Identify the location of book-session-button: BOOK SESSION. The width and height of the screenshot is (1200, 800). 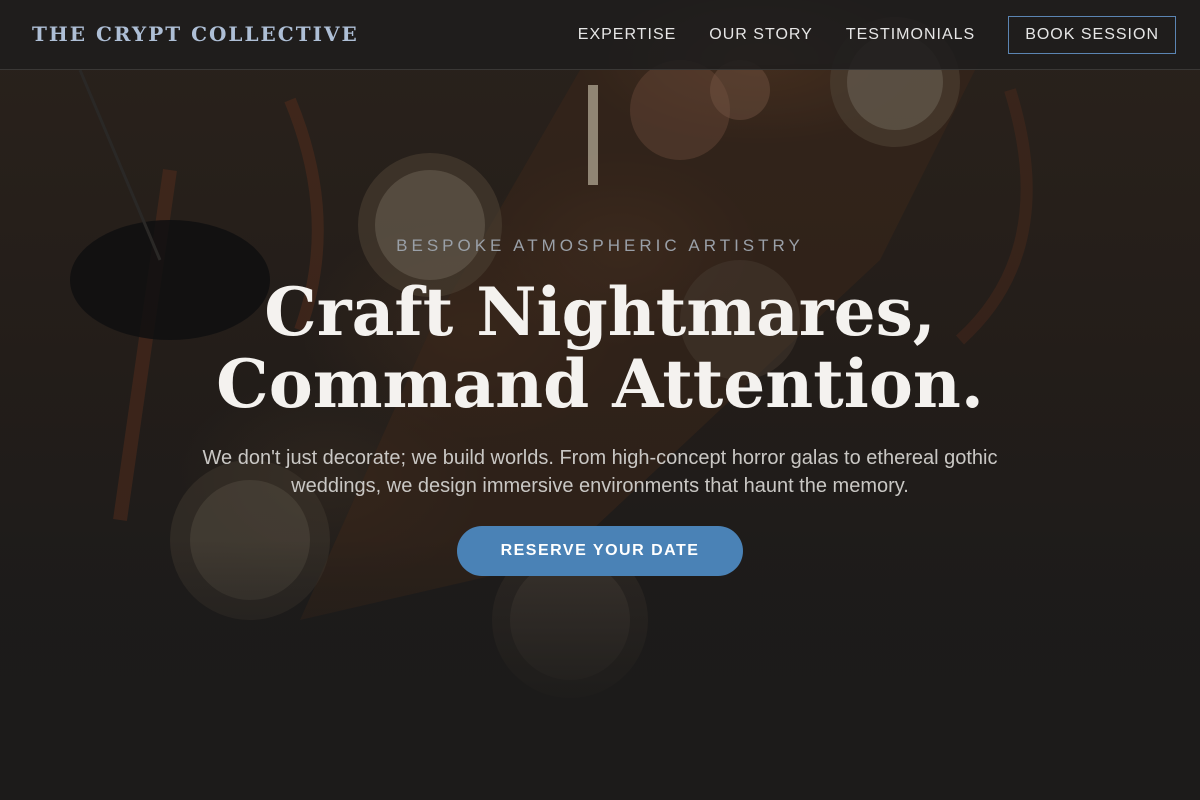
(1092, 35).